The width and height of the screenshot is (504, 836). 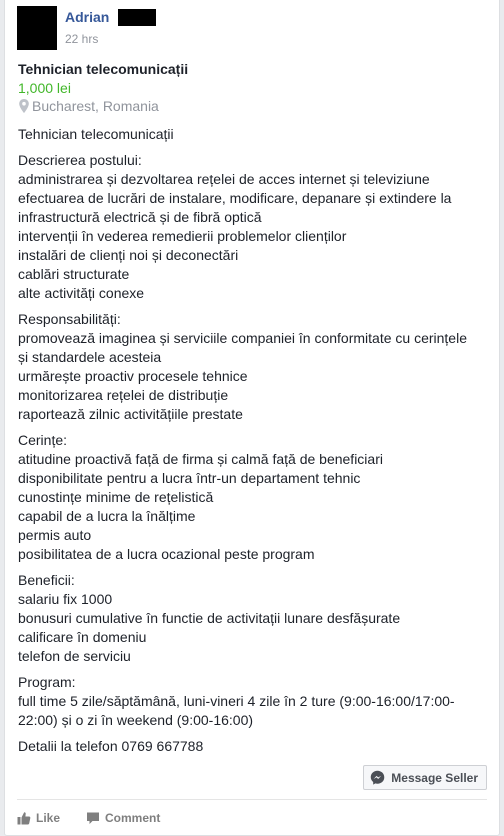 What do you see at coordinates (434, 777) in the screenshot?
I see `message-seller-label: Message Seller` at bounding box center [434, 777].